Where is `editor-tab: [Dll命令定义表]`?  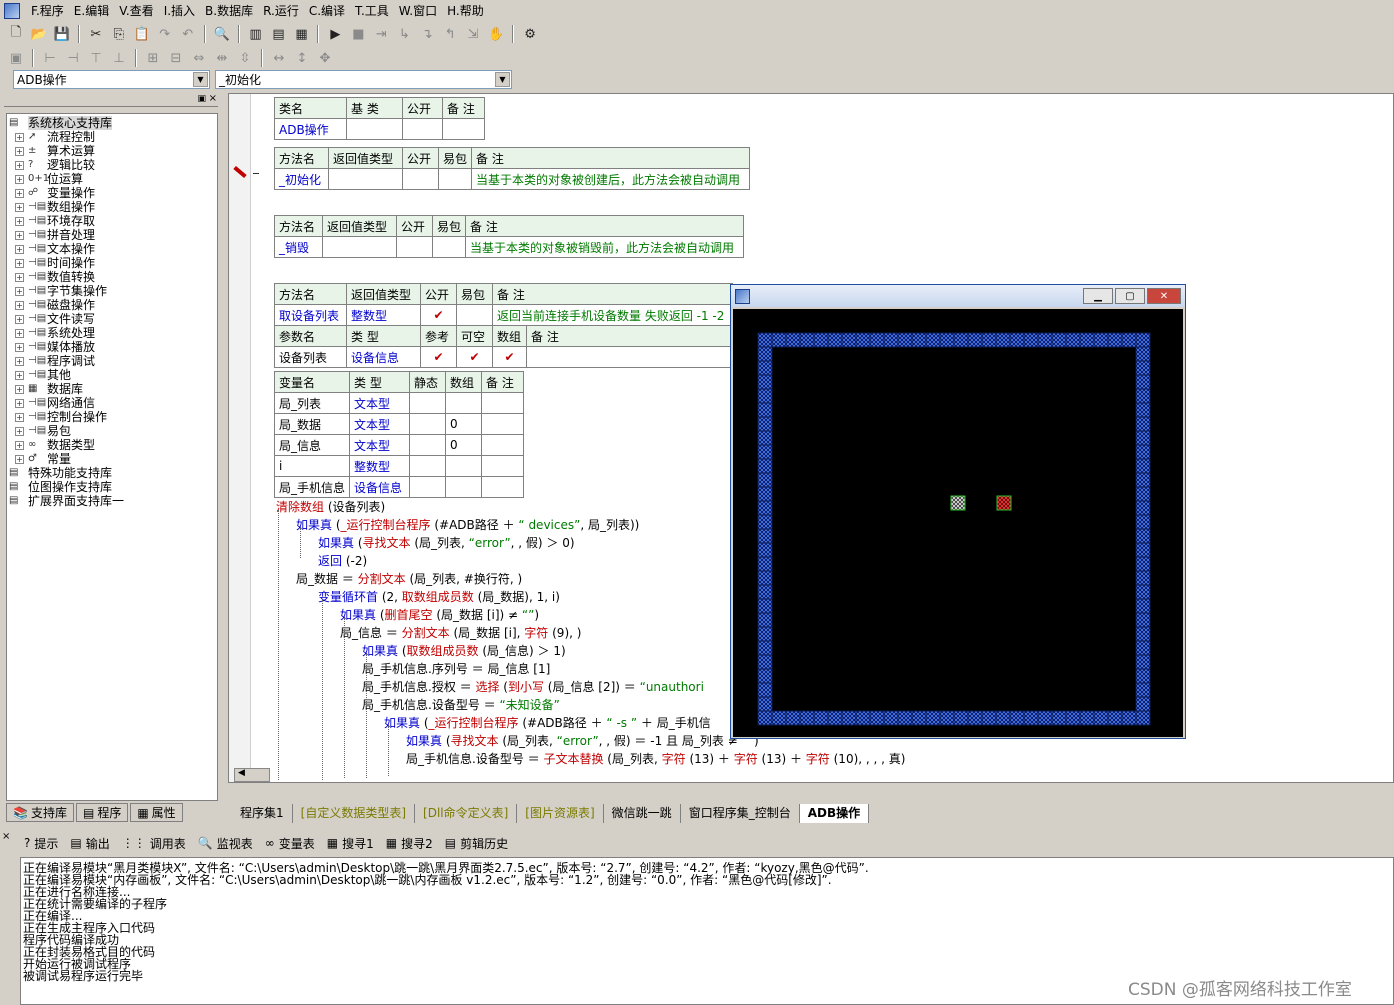 editor-tab: [Dll命令定义表] is located at coordinates (466, 813).